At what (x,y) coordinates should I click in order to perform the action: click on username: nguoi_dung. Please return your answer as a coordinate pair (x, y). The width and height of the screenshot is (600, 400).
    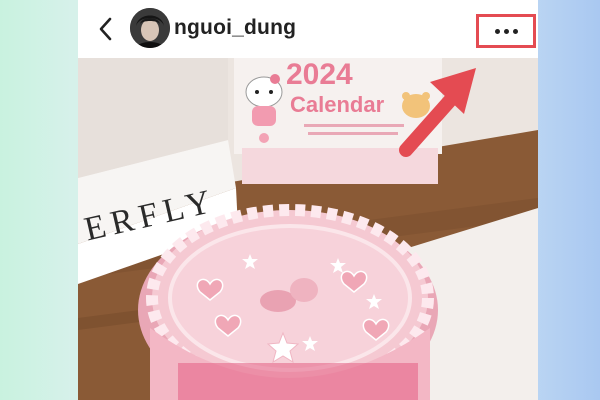
    Looking at the image, I should click on (235, 28).